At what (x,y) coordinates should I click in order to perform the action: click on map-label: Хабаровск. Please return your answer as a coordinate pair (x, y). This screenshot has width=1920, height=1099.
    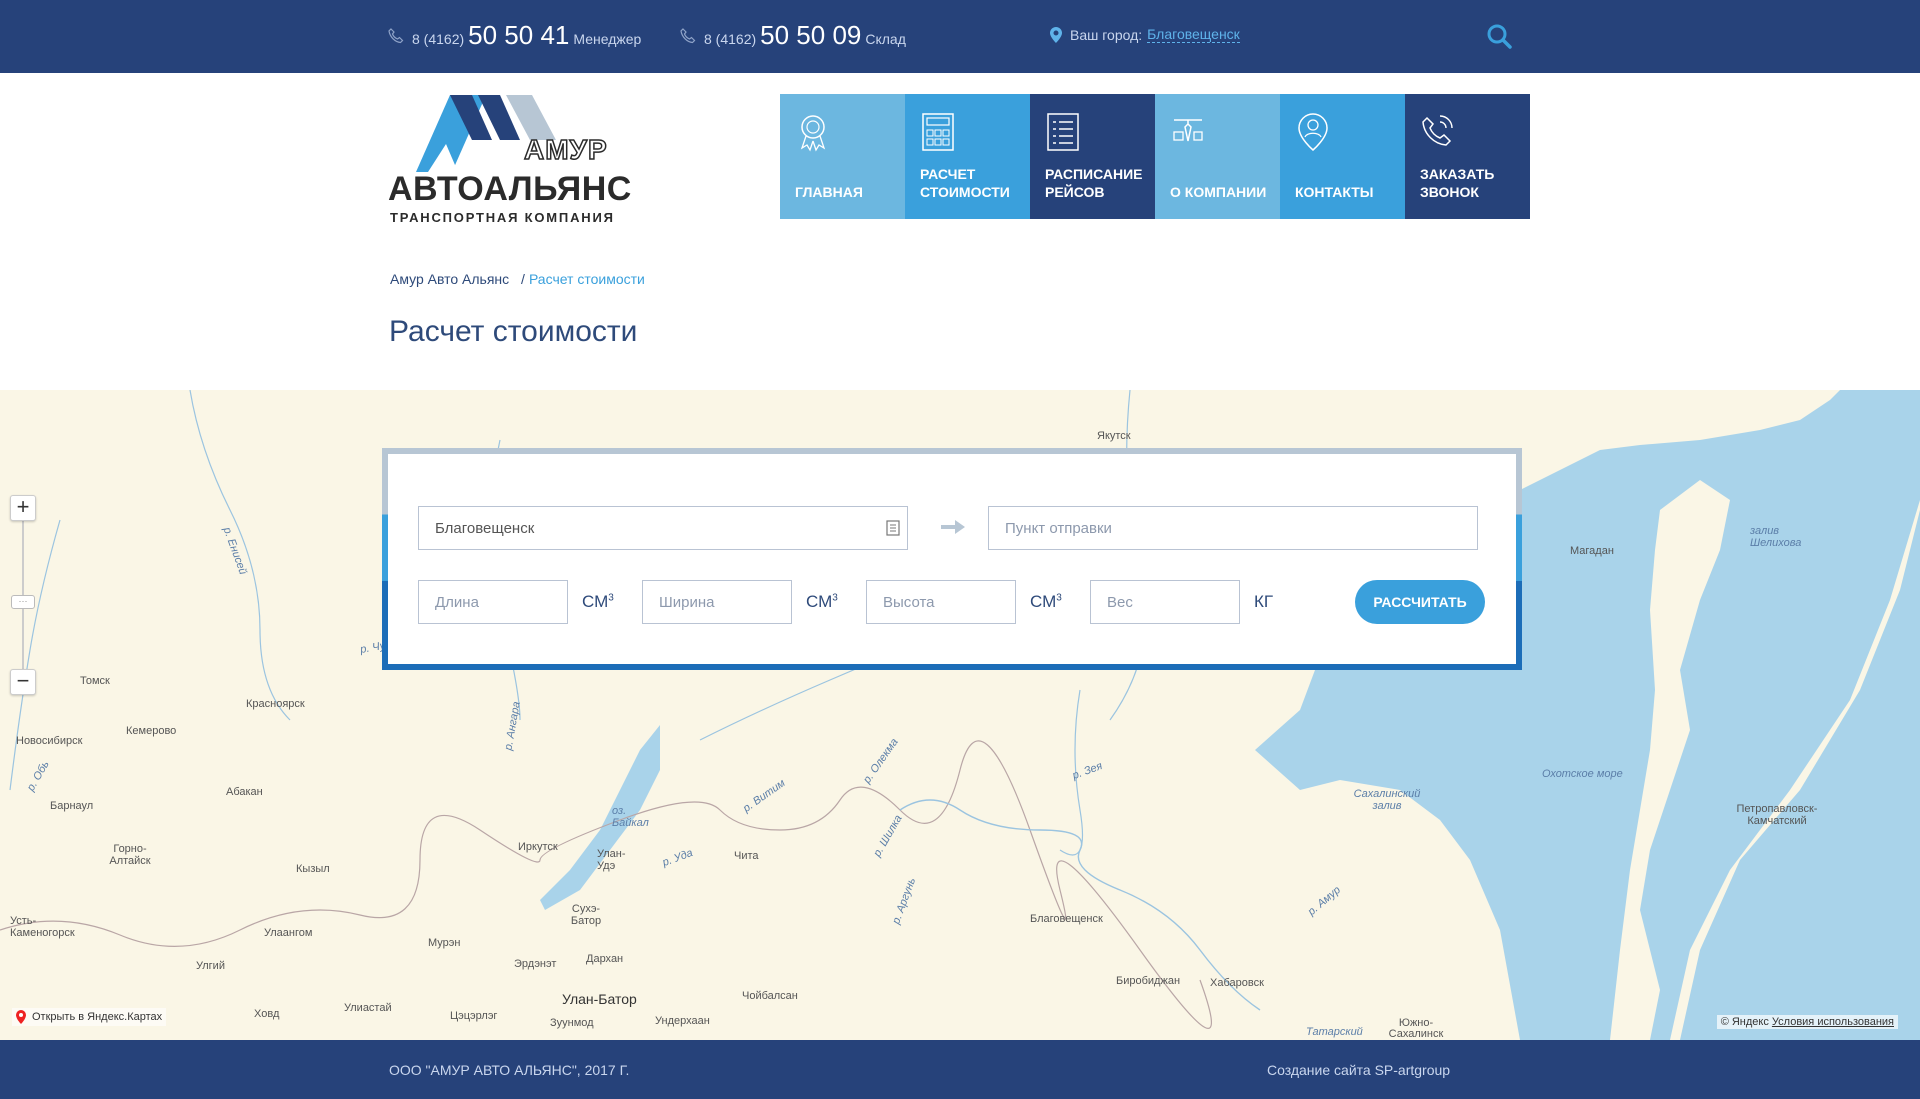
    Looking at the image, I should click on (1237, 983).